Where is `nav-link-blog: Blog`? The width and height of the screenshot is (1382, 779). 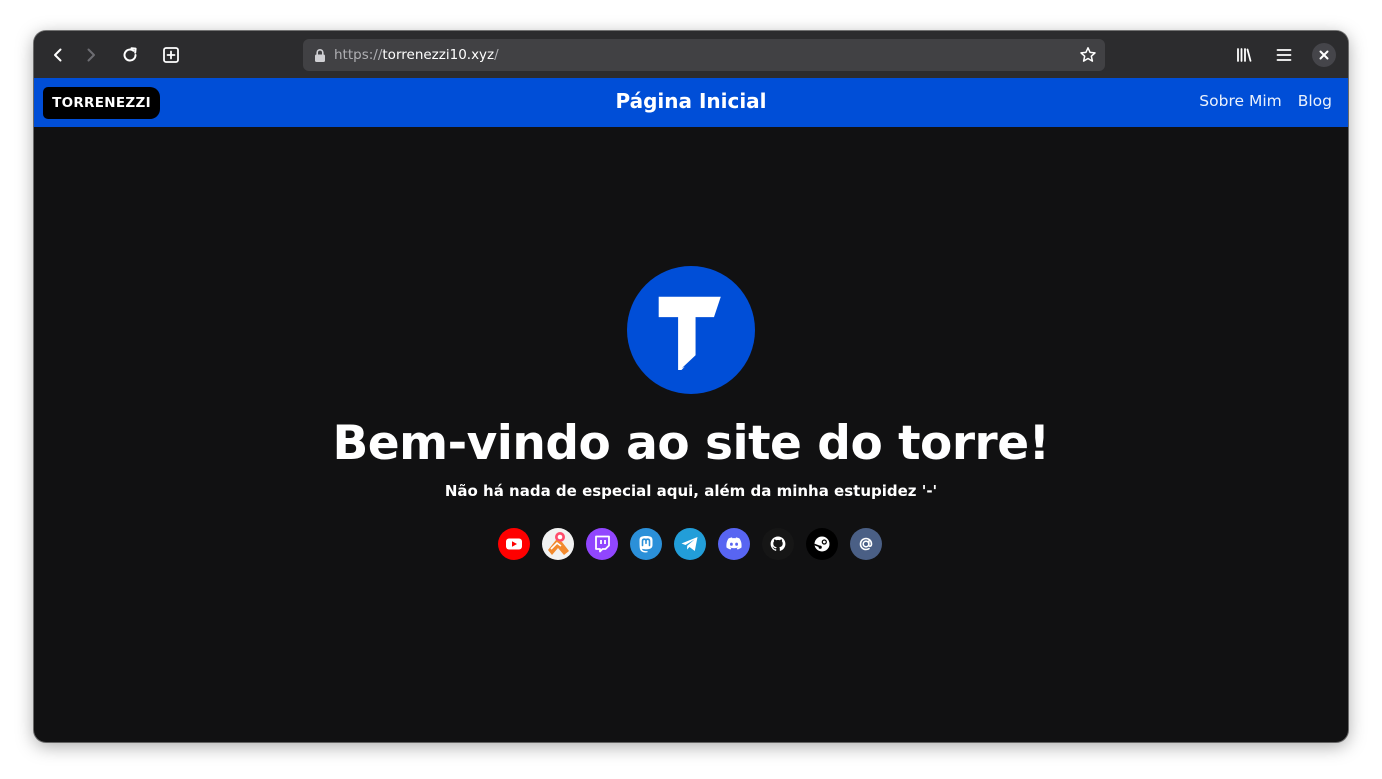
nav-link-blog: Blog is located at coordinates (1315, 101).